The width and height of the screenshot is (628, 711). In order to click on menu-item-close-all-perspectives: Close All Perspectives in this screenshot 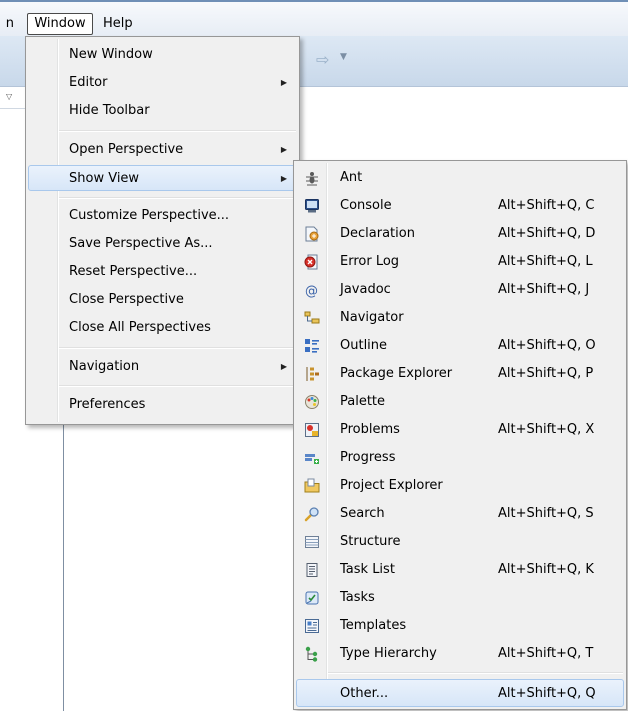, I will do `click(162, 328)`.